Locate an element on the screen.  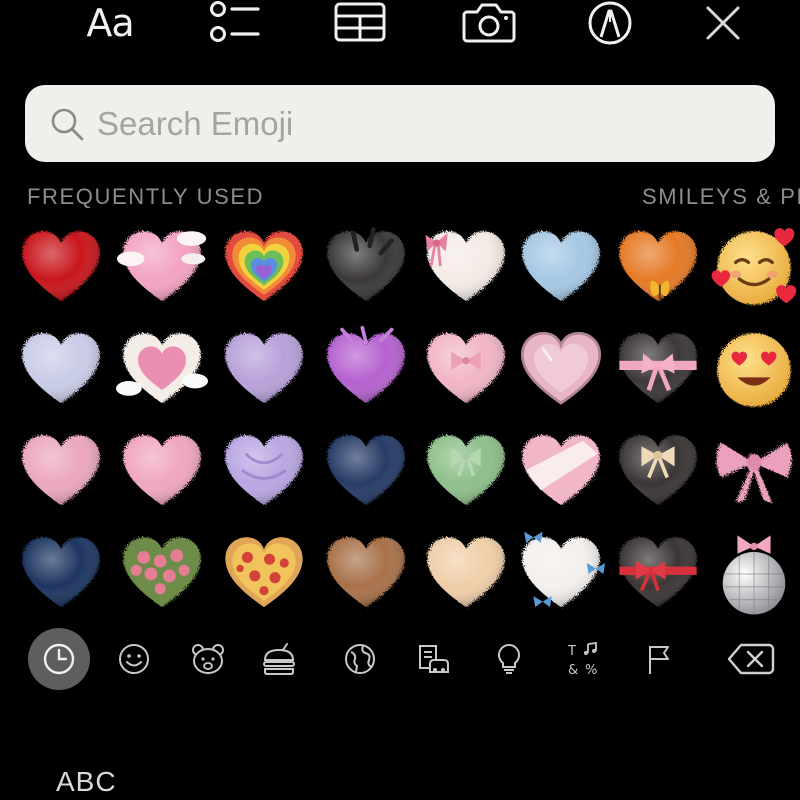
emoji-pink-heart-with-clouds-frame is located at coordinates (162, 370).